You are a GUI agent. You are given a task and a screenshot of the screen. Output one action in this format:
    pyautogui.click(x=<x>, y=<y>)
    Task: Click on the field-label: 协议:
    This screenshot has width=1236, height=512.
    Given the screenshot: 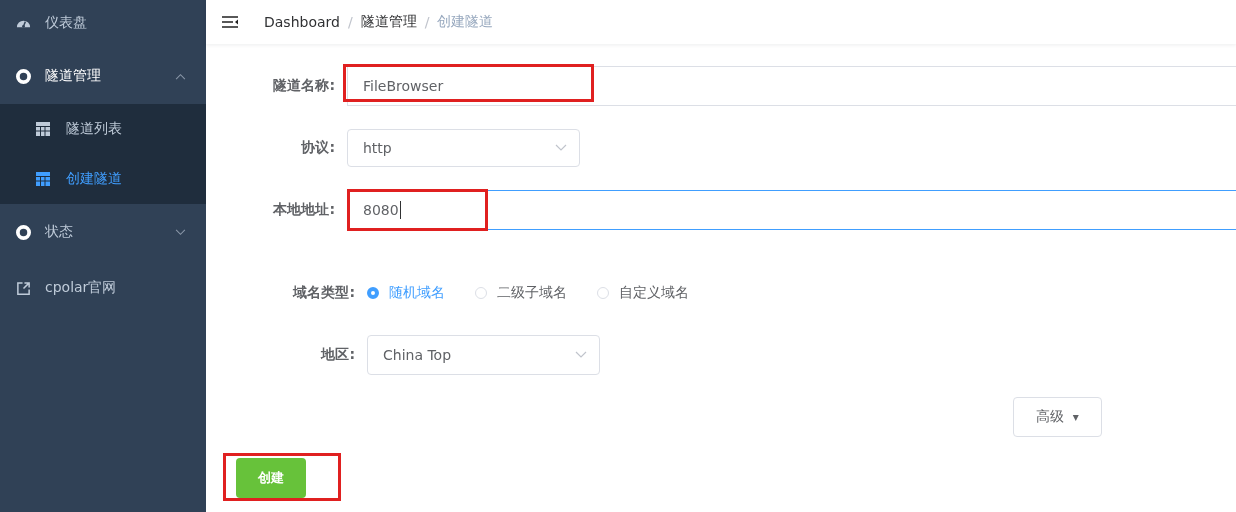 What is the action you would take?
    pyautogui.click(x=318, y=148)
    